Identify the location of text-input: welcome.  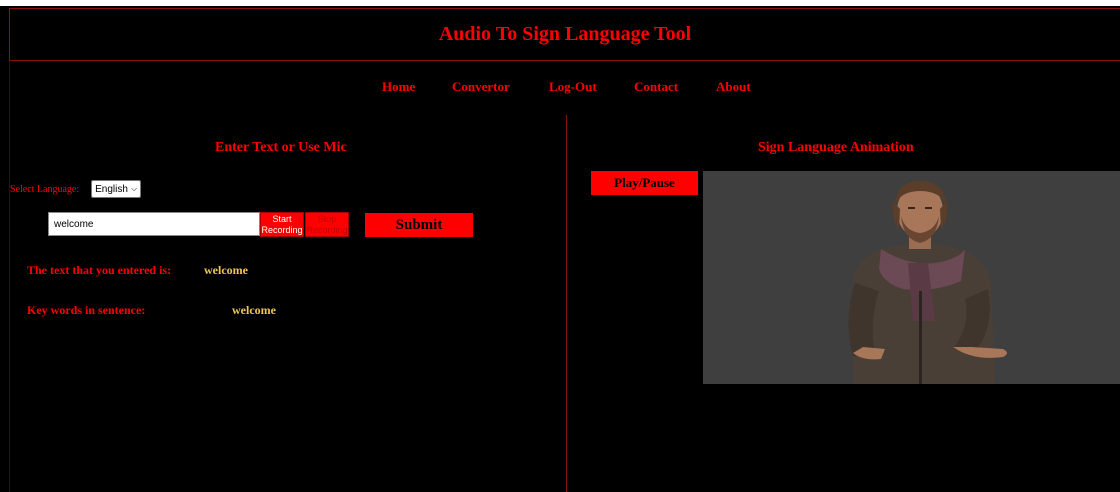
(154, 224).